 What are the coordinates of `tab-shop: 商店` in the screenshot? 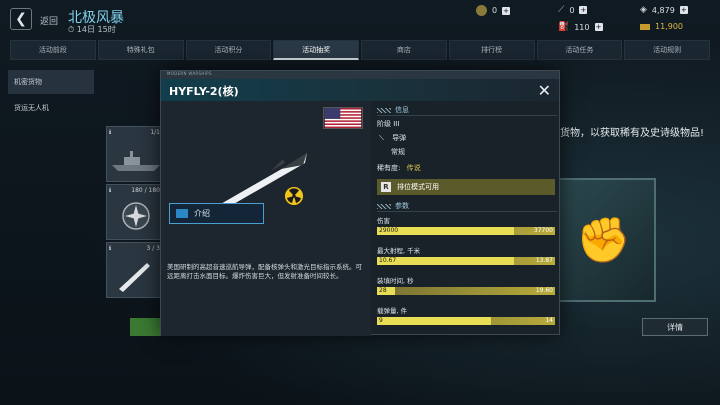 It's located at (404, 50).